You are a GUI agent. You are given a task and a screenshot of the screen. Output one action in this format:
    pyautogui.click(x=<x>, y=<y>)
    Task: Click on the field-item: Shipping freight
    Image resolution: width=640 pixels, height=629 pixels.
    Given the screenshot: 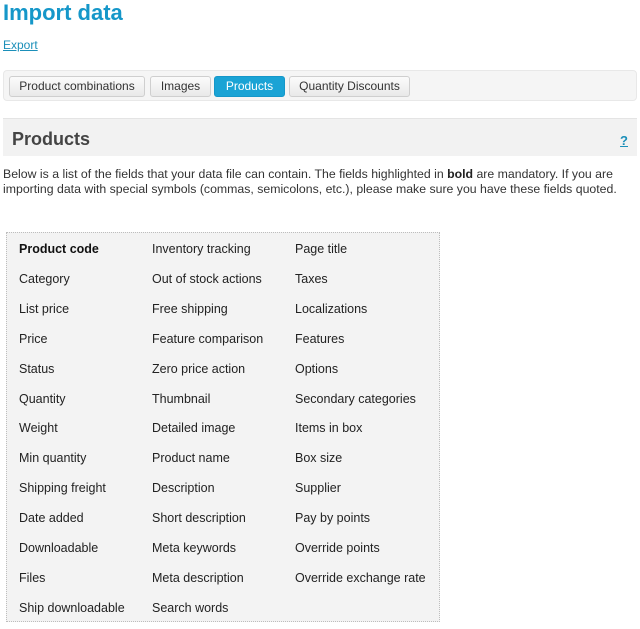 What is the action you would take?
    pyautogui.click(x=62, y=488)
    